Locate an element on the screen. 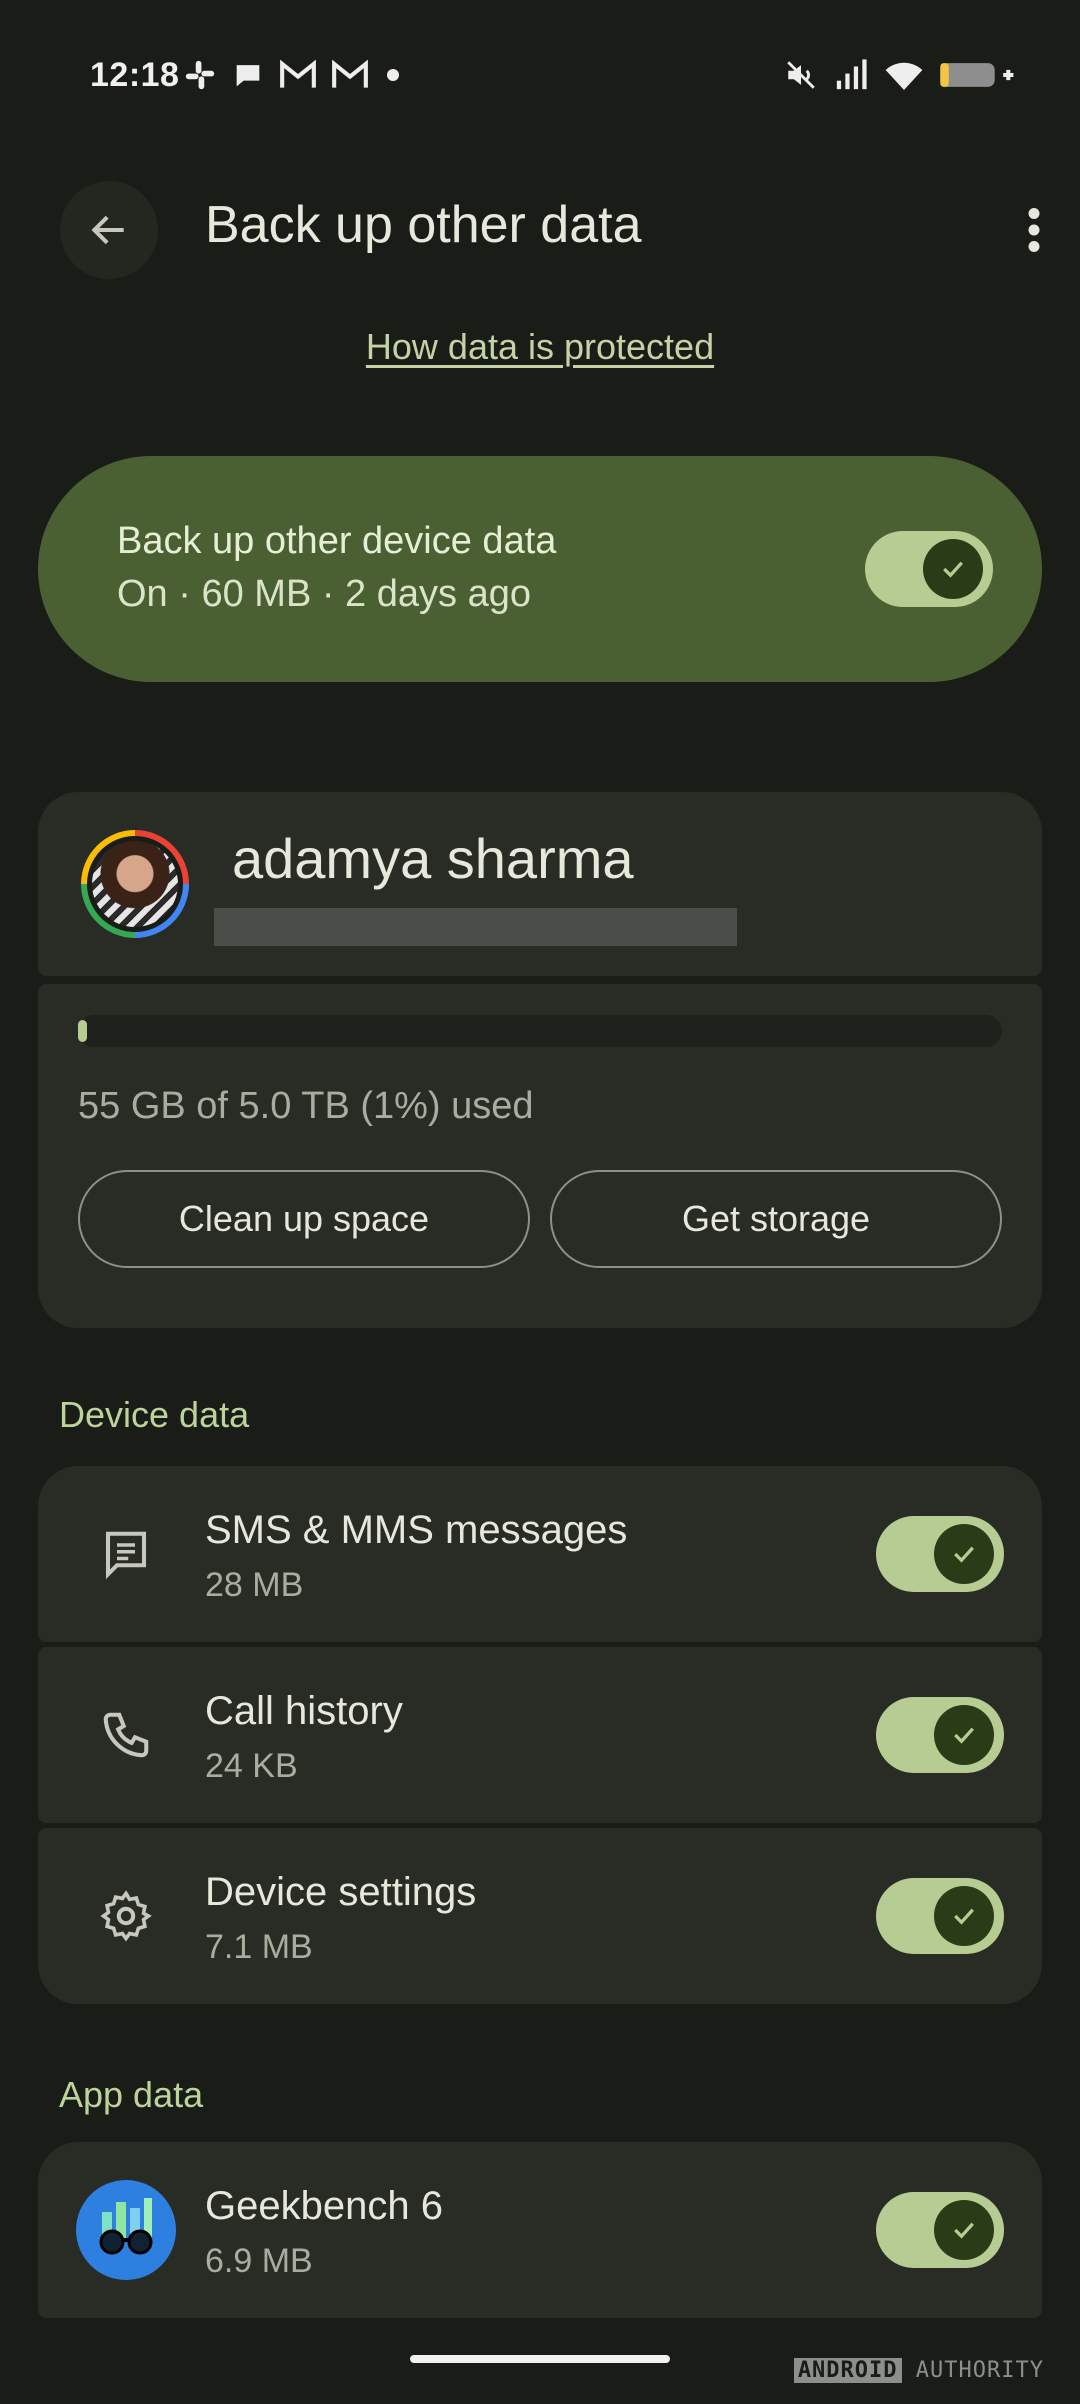 The height and width of the screenshot is (2404, 1080). notification-icons is located at coordinates (293, 75).